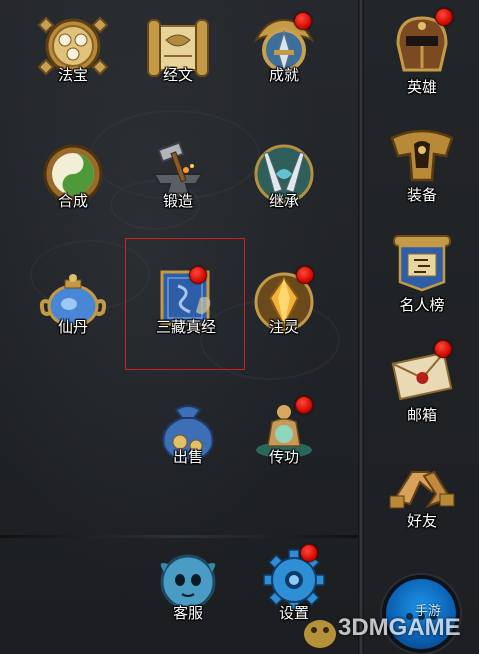 This screenshot has height=654, width=479. Describe the element at coordinates (284, 310) in the screenshot. I see `menu-tile-zhuling: 注灵` at that location.